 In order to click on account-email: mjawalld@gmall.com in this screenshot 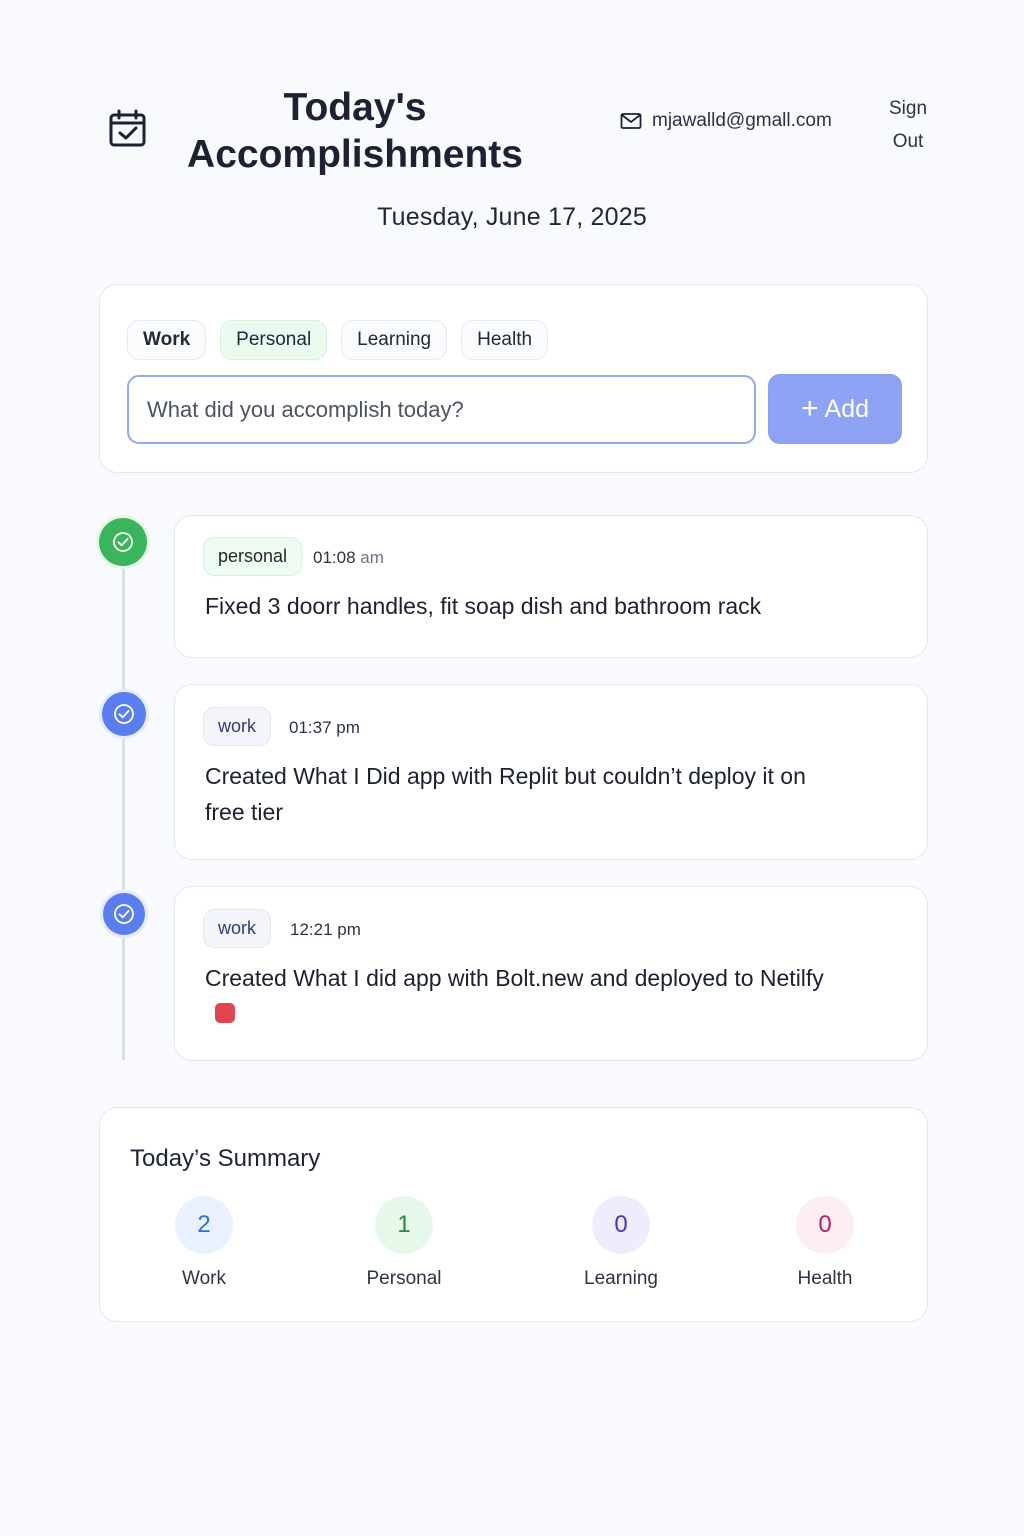, I will do `click(726, 121)`.